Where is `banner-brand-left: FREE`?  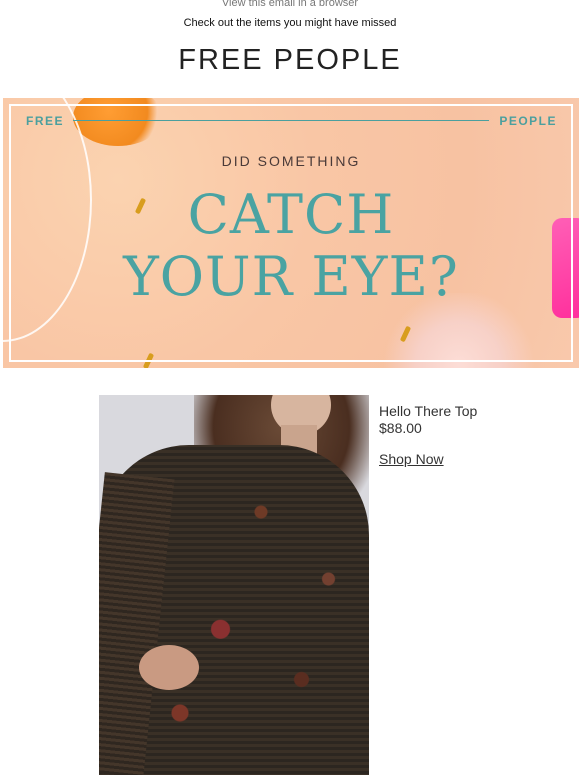 banner-brand-left: FREE is located at coordinates (45, 121).